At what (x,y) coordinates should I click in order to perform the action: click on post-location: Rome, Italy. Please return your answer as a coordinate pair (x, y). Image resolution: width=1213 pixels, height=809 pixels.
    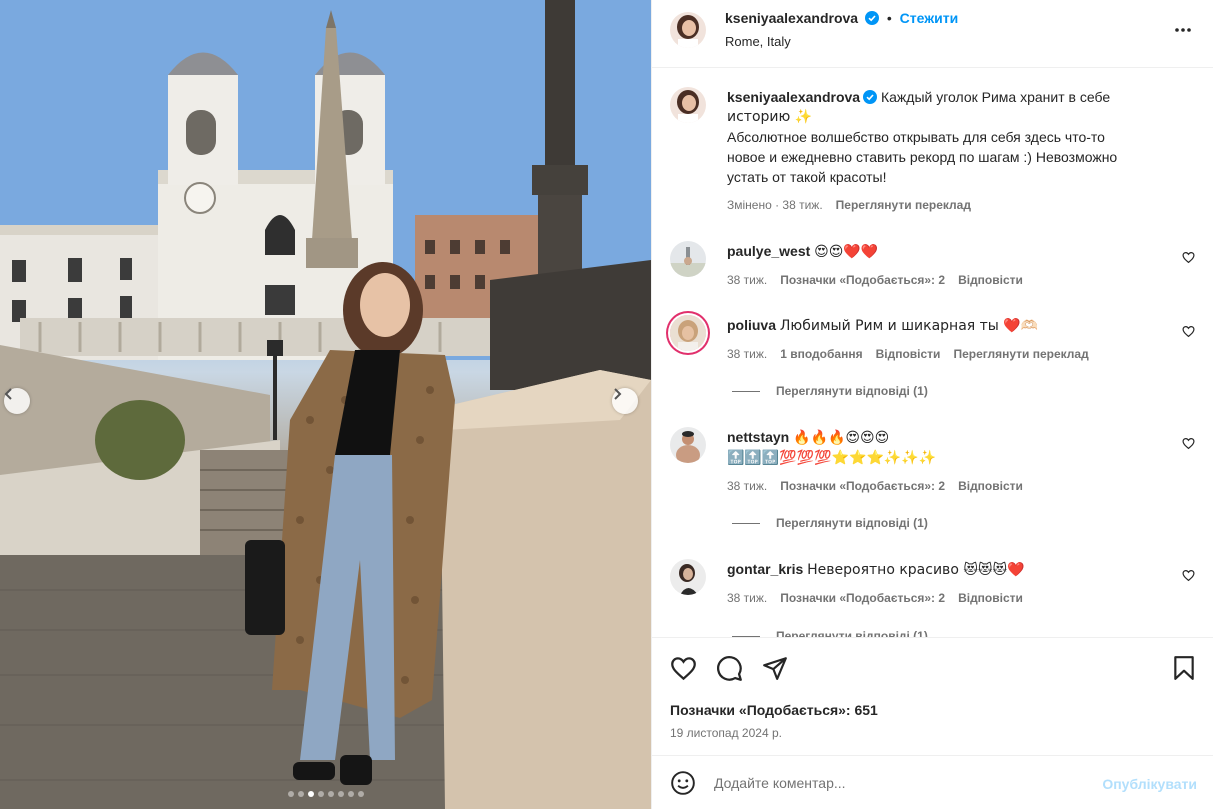
    Looking at the image, I should click on (758, 41).